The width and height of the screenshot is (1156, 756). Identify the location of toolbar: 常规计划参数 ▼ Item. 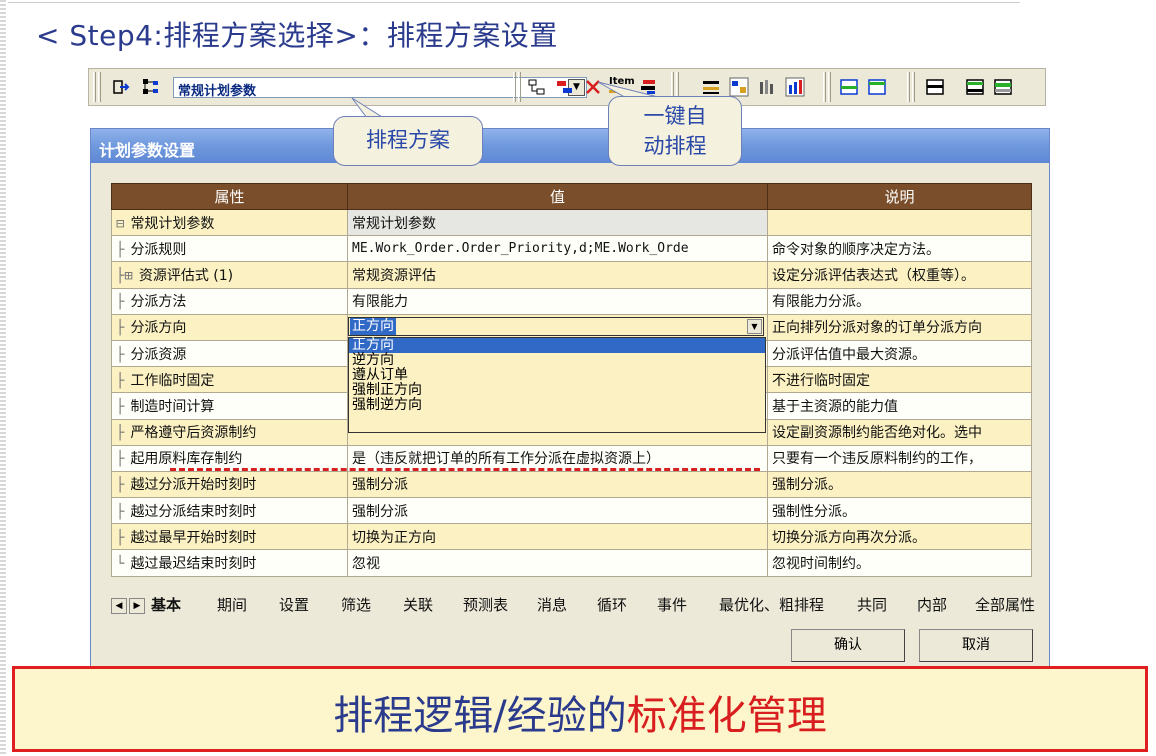
(567, 87).